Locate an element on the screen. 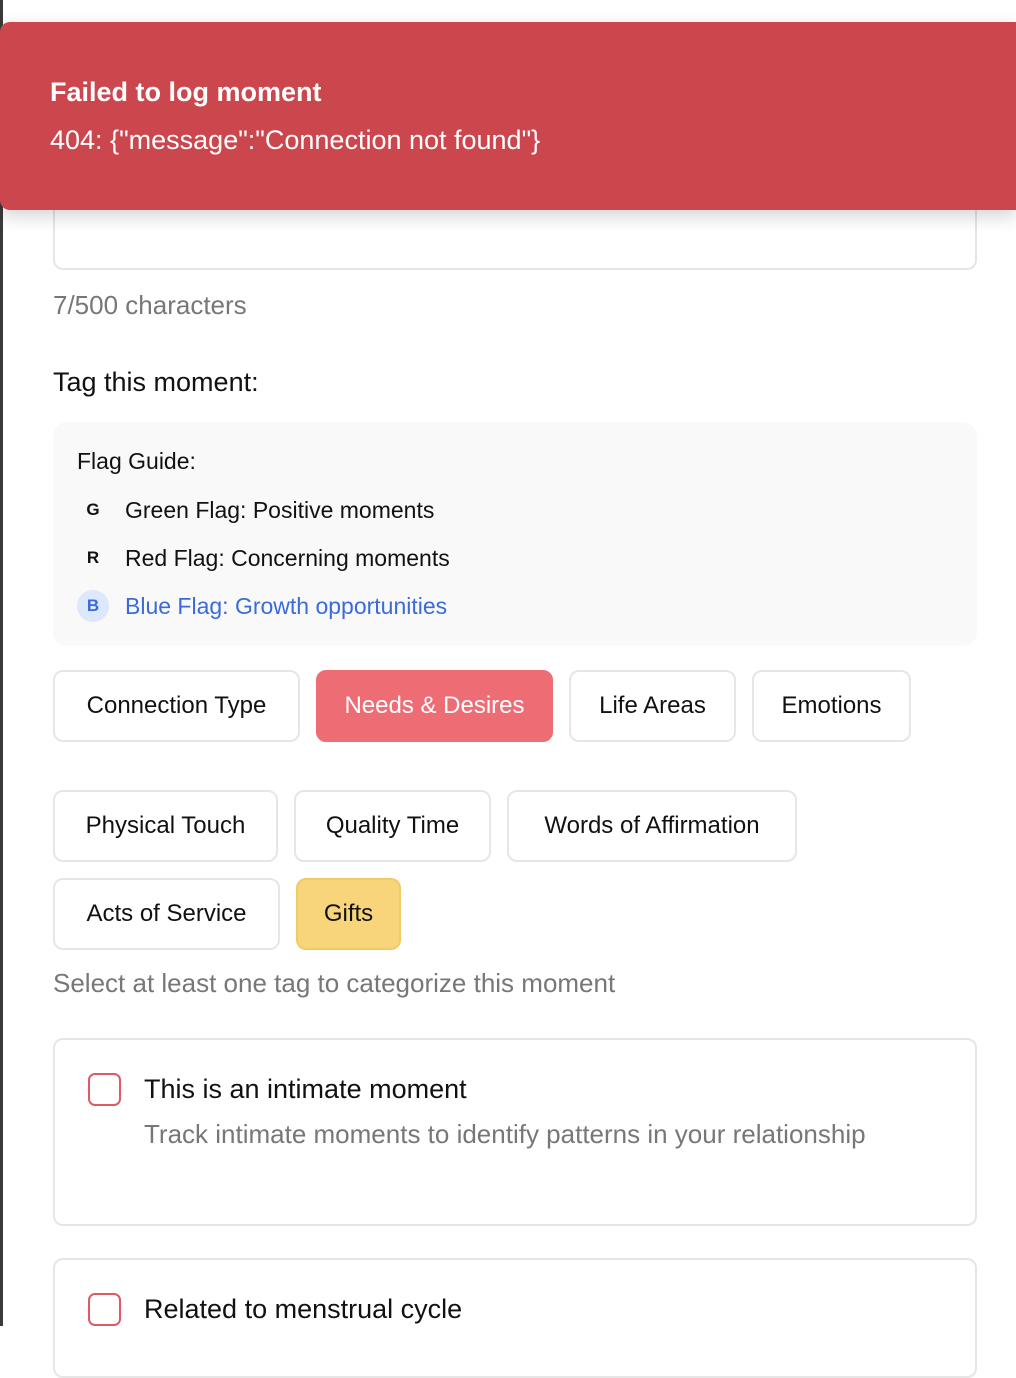 Image resolution: width=1016 pixels, height=1378 pixels. category-emotions: Emotions is located at coordinates (831, 706).